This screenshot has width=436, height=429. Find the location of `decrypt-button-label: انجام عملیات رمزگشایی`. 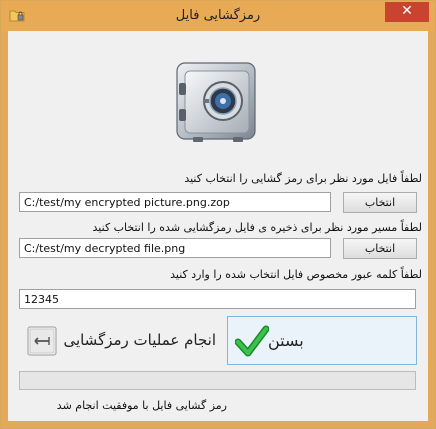

decrypt-button-label: انجام عملیات رمزگشایی is located at coordinates (139, 340).